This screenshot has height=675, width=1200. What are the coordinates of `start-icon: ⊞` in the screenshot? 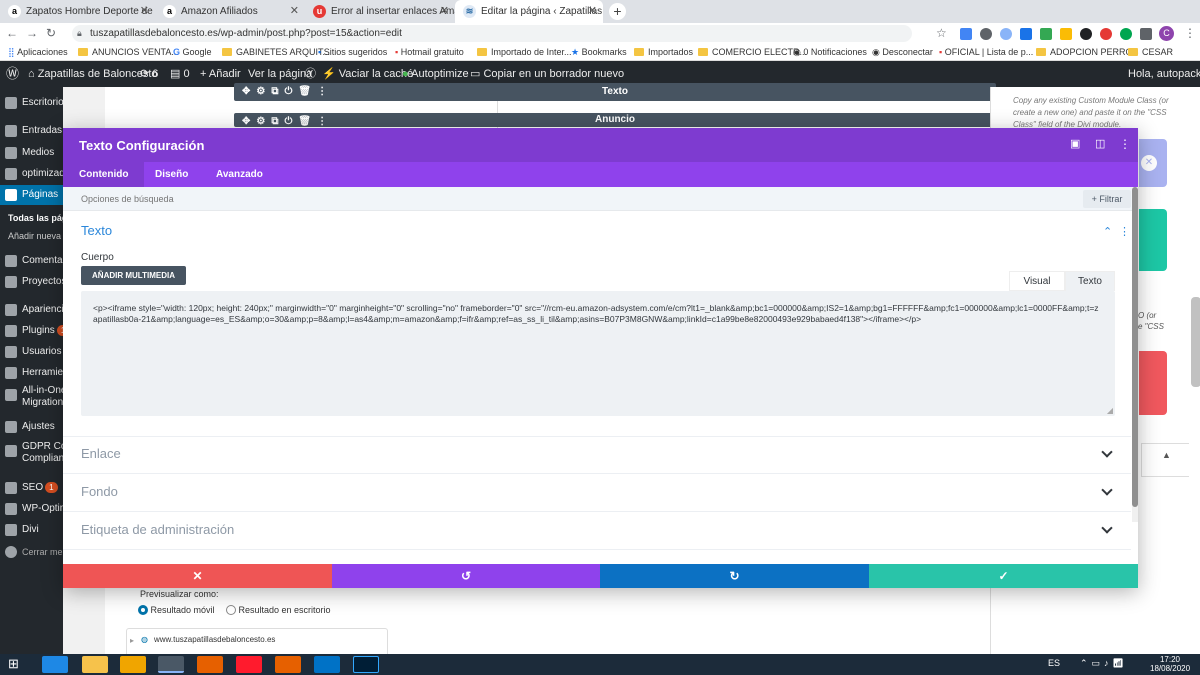 It's located at (13, 664).